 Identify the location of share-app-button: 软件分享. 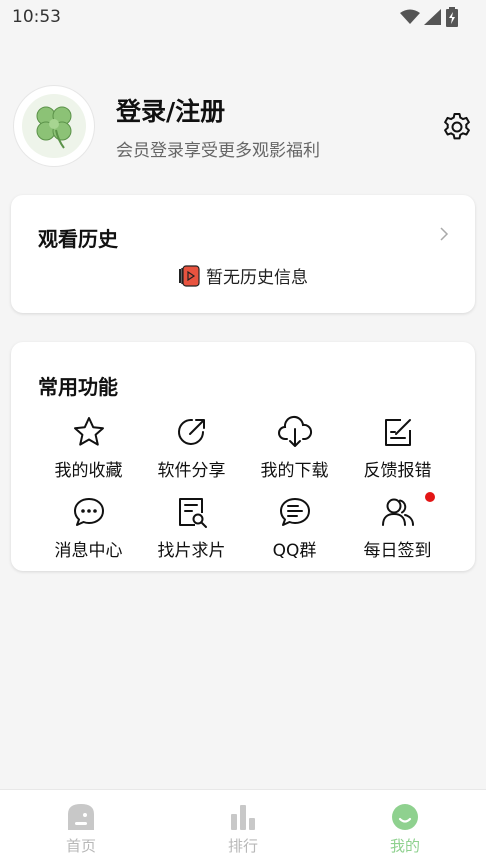
(191, 454).